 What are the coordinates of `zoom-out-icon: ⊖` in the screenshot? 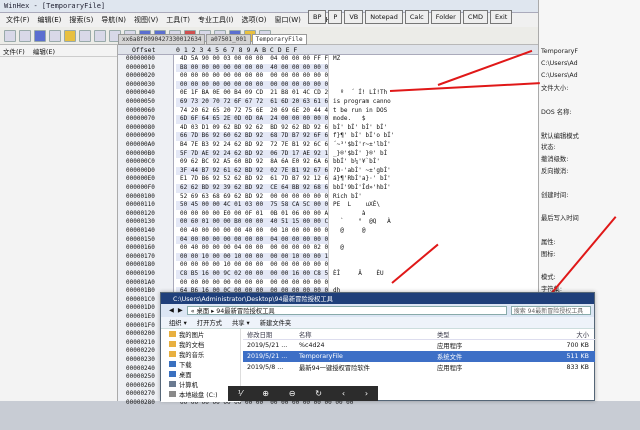 It's located at (292, 393).